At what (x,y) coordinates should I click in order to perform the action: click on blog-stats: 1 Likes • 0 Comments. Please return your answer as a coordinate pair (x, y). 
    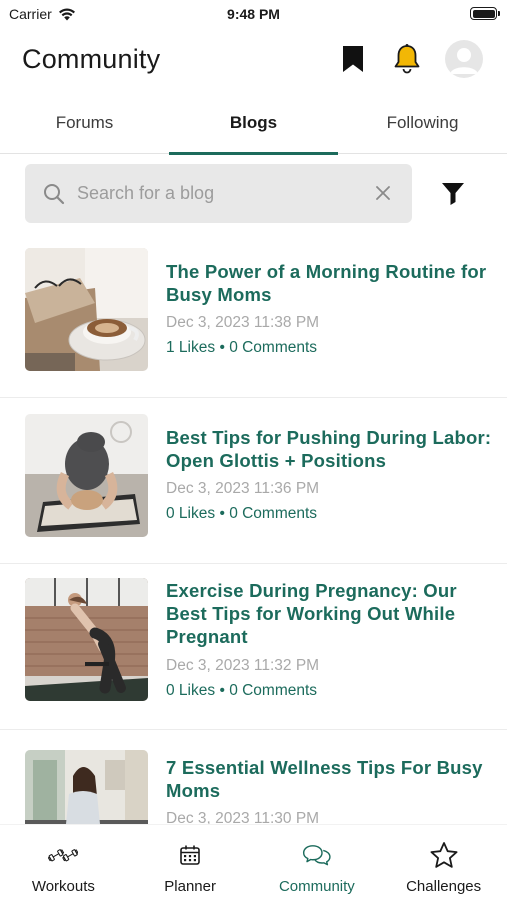
    Looking at the image, I should click on (241, 348).